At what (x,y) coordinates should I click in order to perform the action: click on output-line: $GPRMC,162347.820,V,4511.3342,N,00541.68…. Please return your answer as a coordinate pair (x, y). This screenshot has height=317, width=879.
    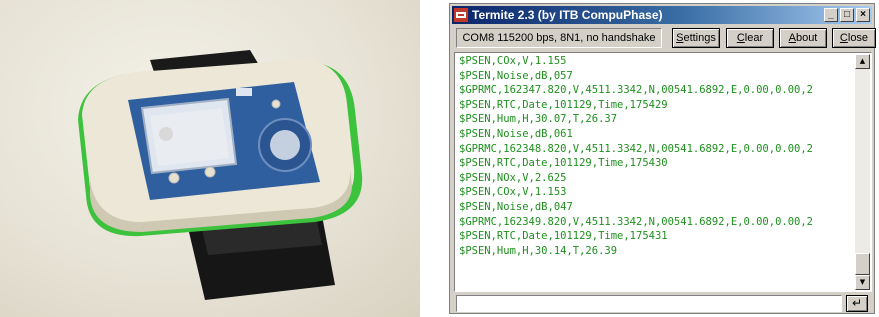
    Looking at the image, I should click on (636, 90).